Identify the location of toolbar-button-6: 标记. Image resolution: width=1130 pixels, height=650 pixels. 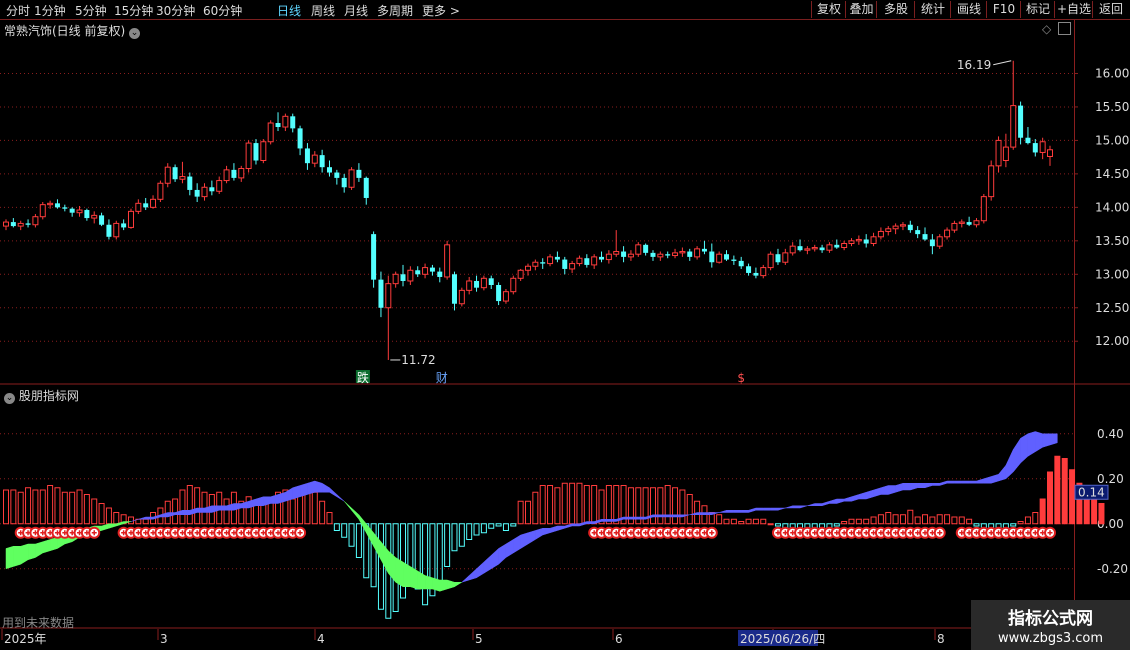
(1037, 9).